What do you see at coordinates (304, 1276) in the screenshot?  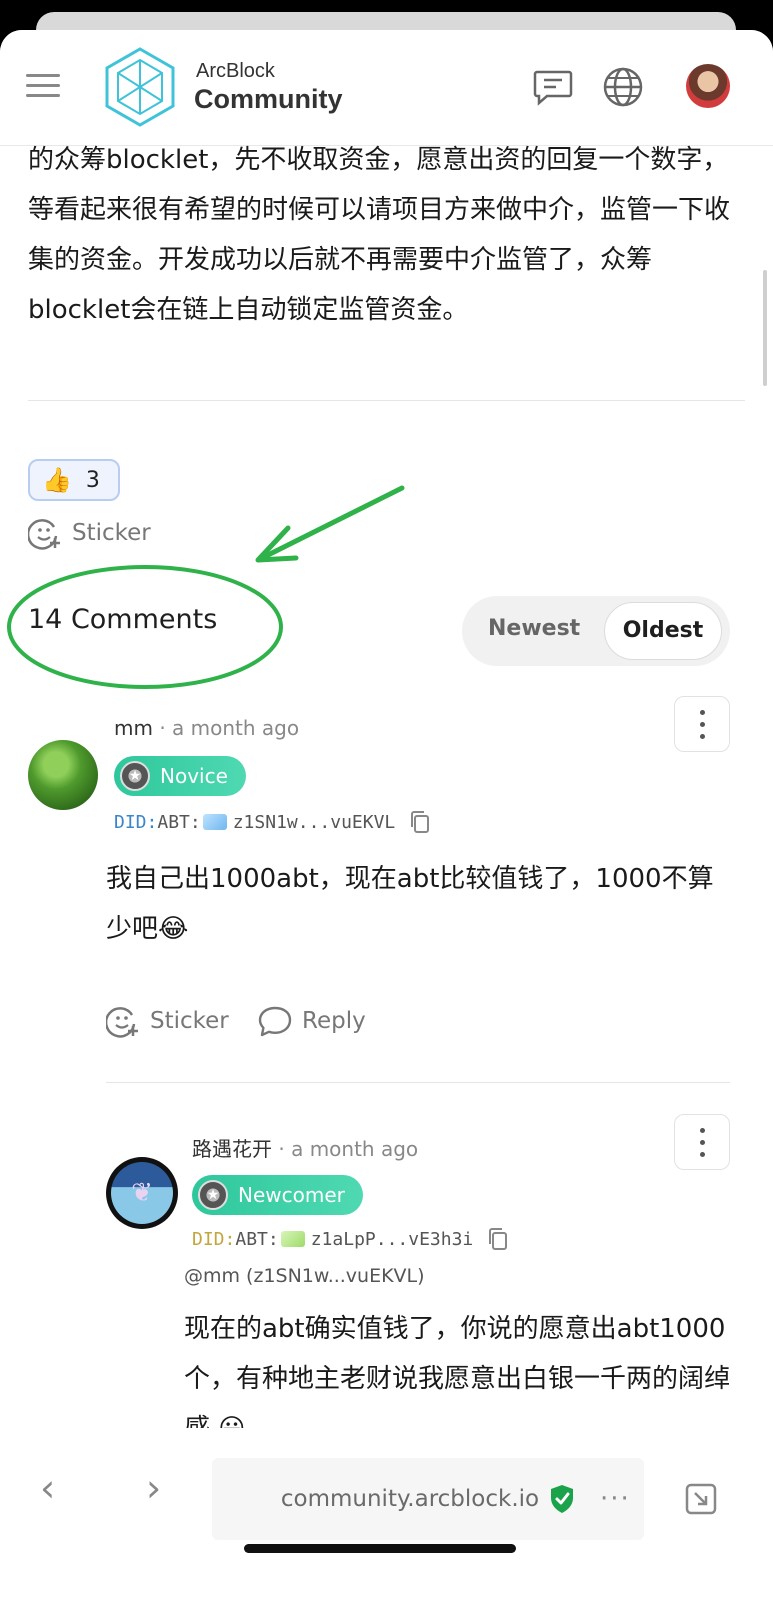 I see `reply-mention: @mm (z1SN1w...vuEKVL)` at bounding box center [304, 1276].